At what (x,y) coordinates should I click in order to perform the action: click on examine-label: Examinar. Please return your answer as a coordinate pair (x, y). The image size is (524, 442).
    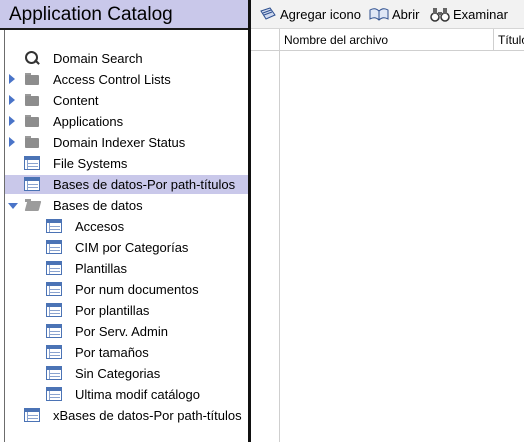
    Looking at the image, I should click on (480, 14).